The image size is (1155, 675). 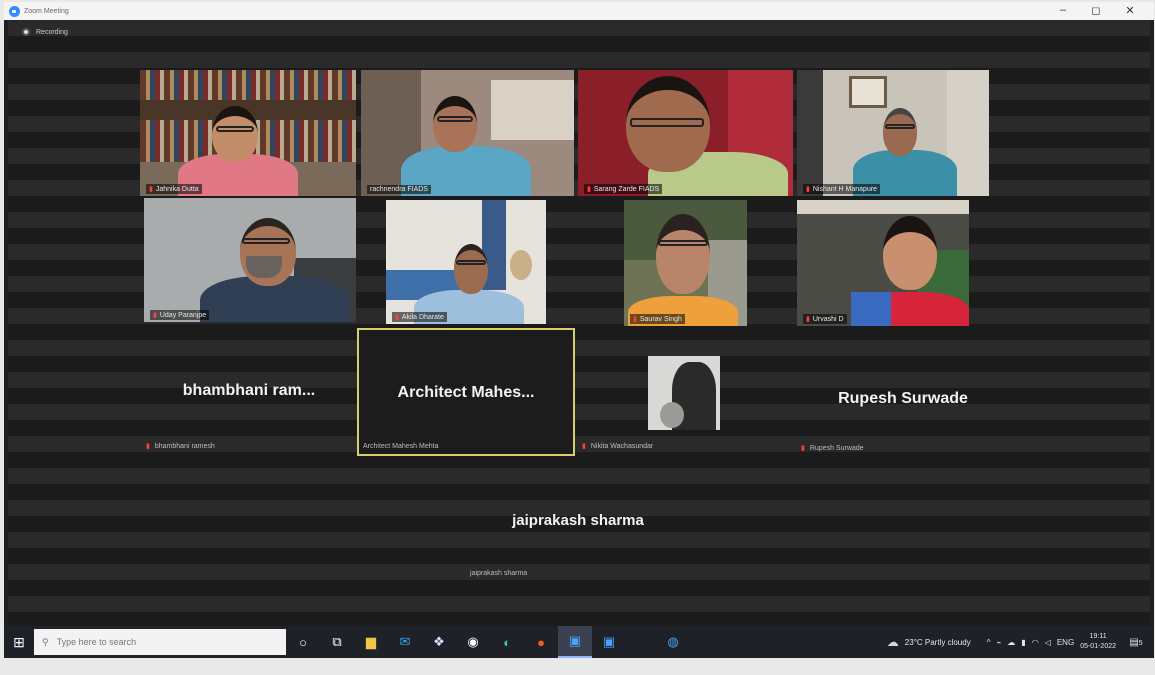 What do you see at coordinates (160, 642) in the screenshot?
I see `taskbar-search: ⚲ Type here to search` at bounding box center [160, 642].